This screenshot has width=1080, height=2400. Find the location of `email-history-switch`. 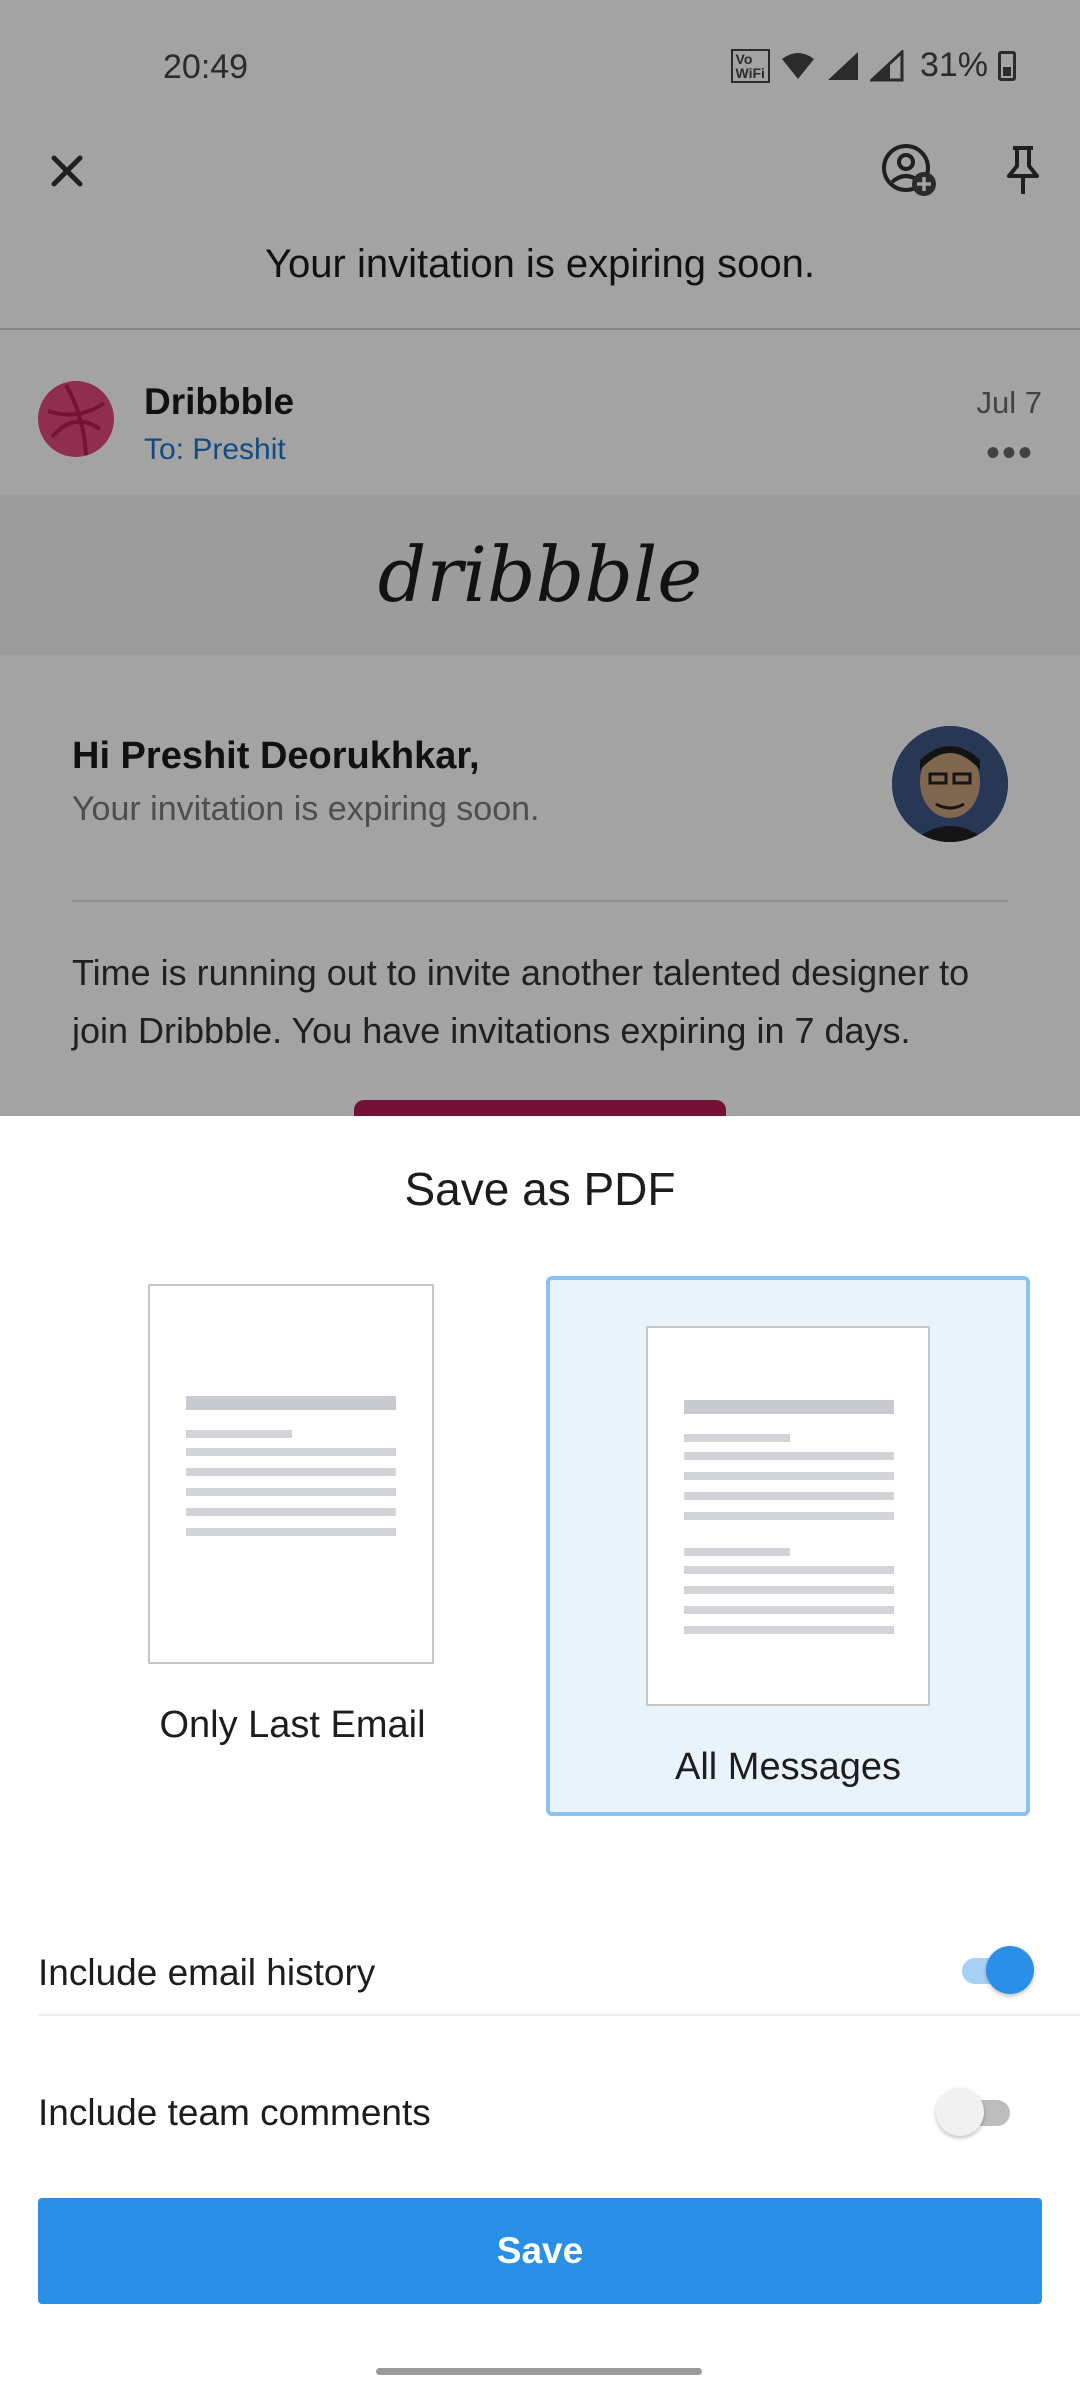

email-history-switch is located at coordinates (996, 1971).